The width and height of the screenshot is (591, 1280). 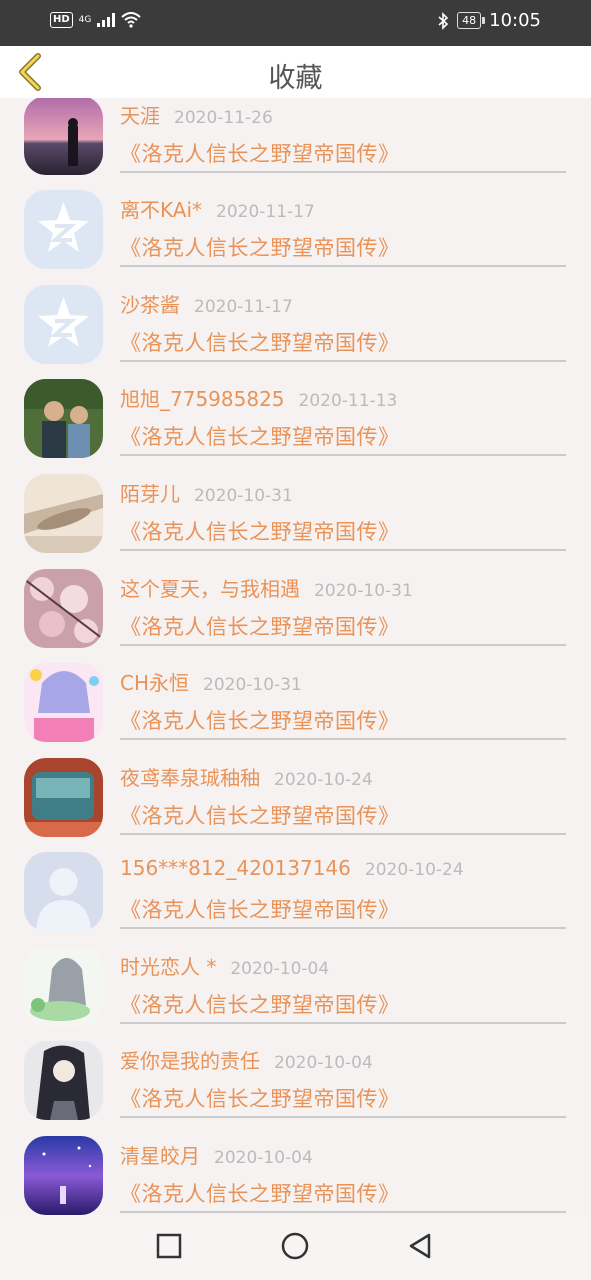 What do you see at coordinates (292, 868) in the screenshot?
I see `user-name: 156***812_420137146 2020-10-24` at bounding box center [292, 868].